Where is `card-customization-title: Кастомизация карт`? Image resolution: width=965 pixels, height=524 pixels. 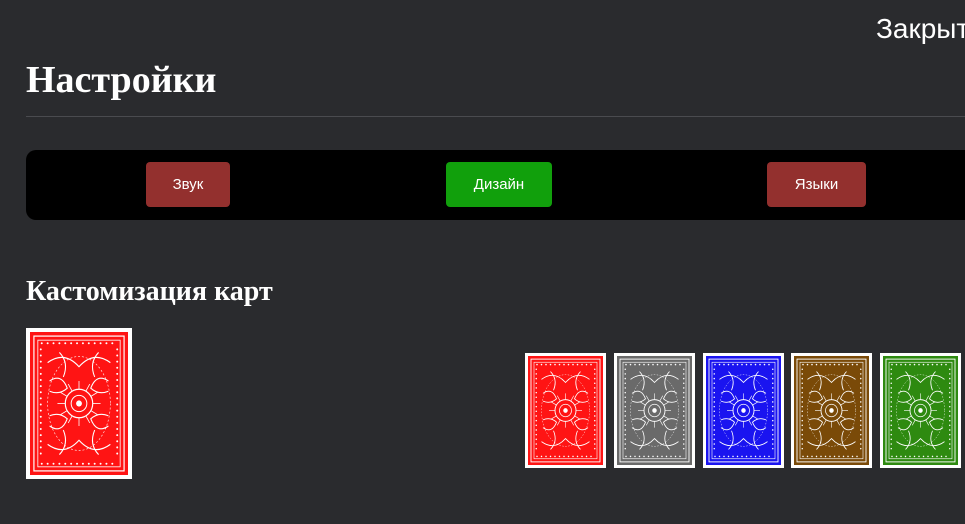 card-customization-title: Кастомизация карт is located at coordinates (149, 291).